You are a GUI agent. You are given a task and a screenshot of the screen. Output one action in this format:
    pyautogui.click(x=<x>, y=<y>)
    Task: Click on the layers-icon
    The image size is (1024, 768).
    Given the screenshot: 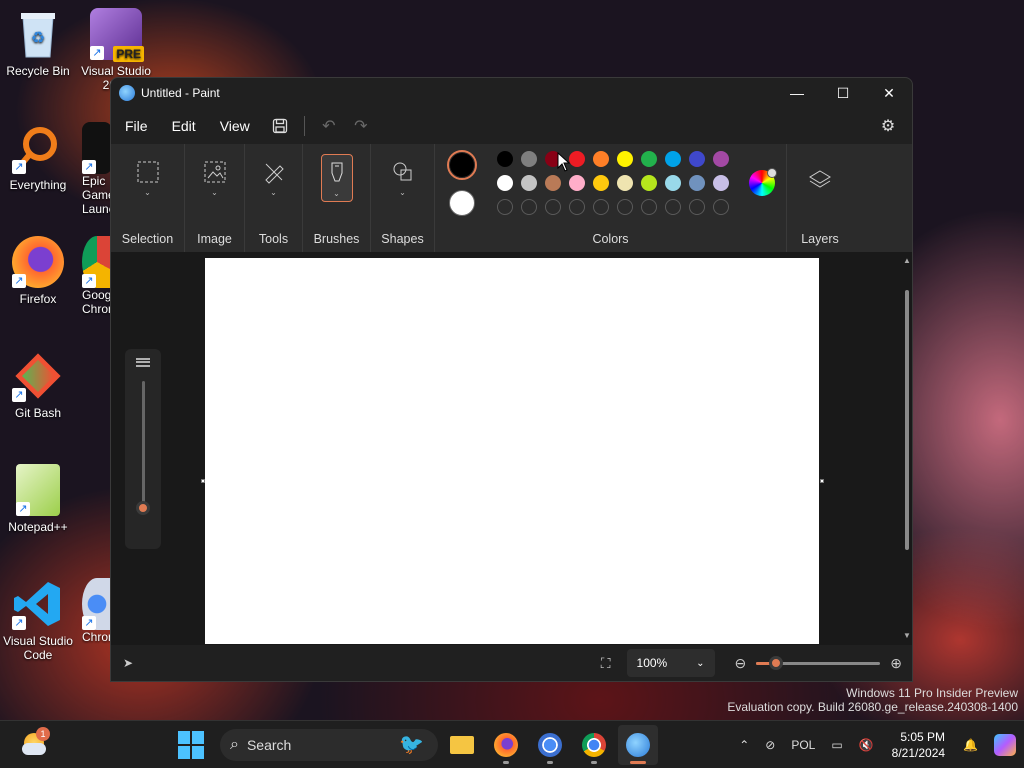 What is the action you would take?
    pyautogui.click(x=820, y=179)
    